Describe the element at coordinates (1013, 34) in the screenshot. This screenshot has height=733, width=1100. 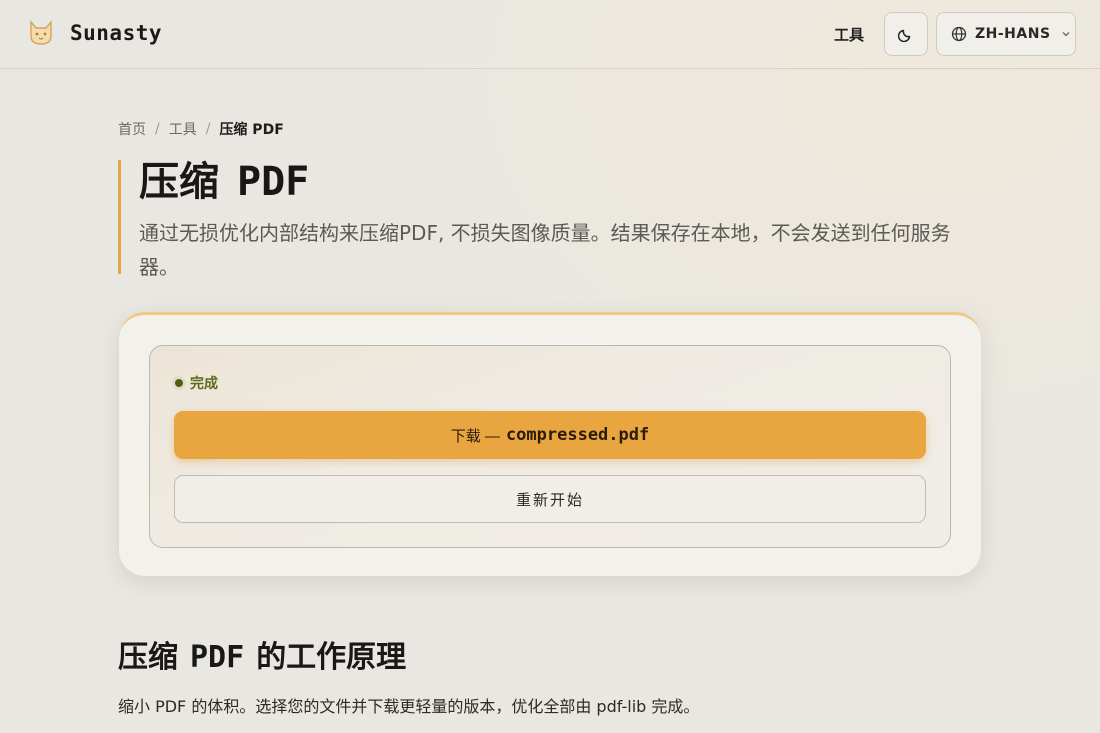
I see `language-label: ZH-HANS` at that location.